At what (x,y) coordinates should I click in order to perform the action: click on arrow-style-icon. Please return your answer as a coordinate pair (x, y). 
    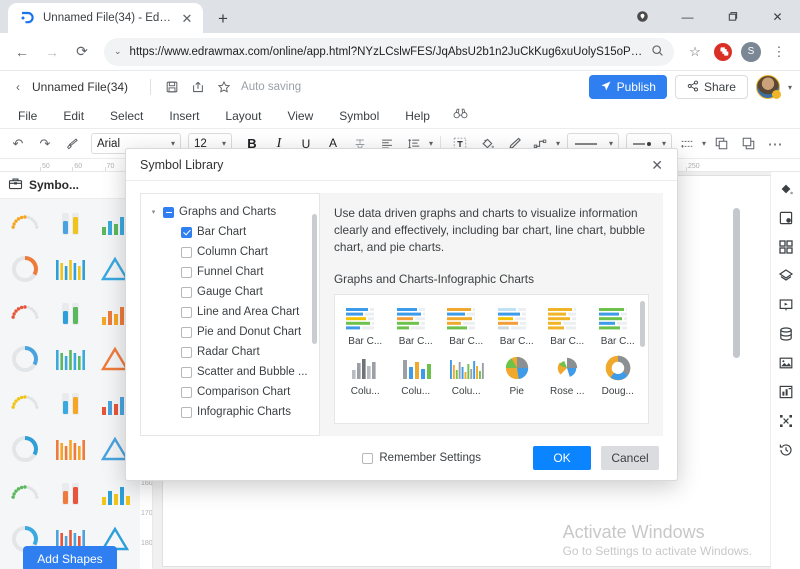
    Looking at the image, I should click on (687, 144).